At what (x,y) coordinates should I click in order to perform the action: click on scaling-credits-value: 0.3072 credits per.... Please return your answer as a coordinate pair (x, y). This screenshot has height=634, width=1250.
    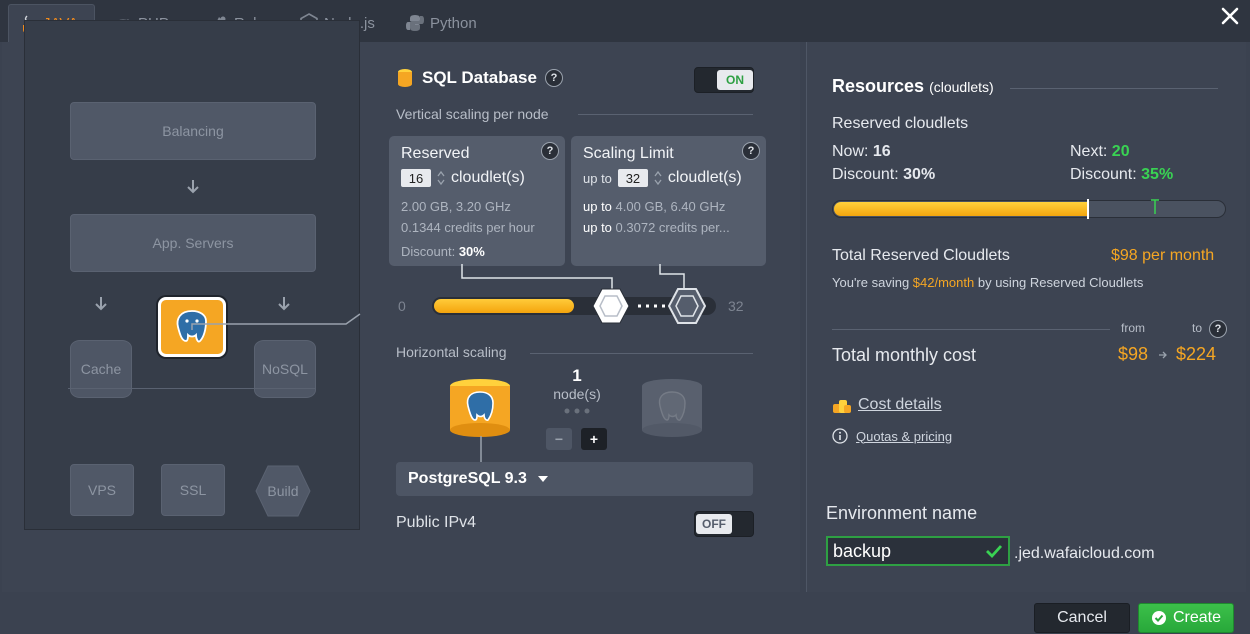
    Looking at the image, I should click on (672, 227).